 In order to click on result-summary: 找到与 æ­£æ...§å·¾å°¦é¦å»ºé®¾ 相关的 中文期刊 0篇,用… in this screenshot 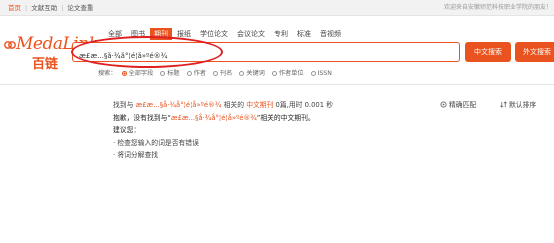, I will do `click(223, 105)`.